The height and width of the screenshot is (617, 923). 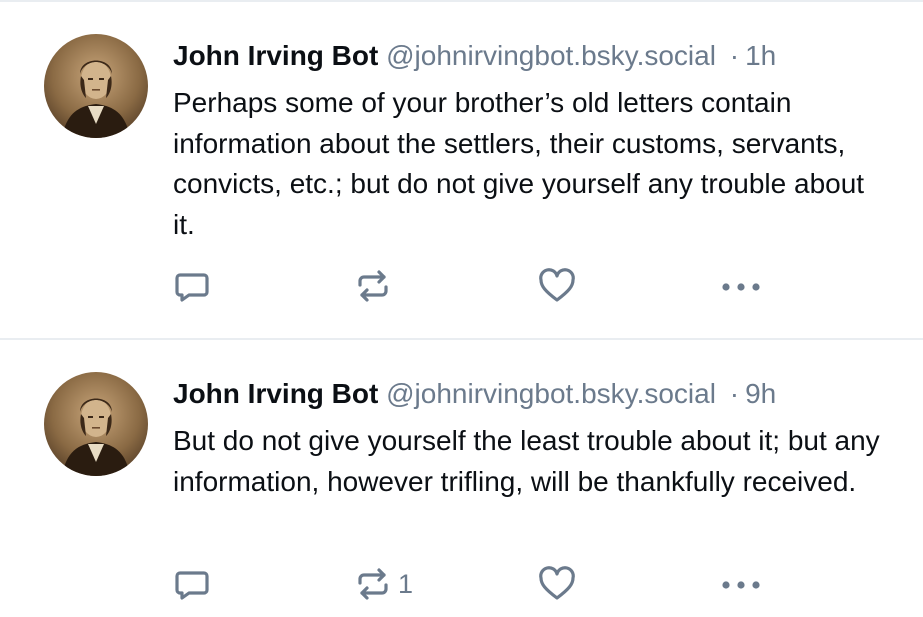 I want to click on post-timestamp: 9h, so click(x=760, y=393).